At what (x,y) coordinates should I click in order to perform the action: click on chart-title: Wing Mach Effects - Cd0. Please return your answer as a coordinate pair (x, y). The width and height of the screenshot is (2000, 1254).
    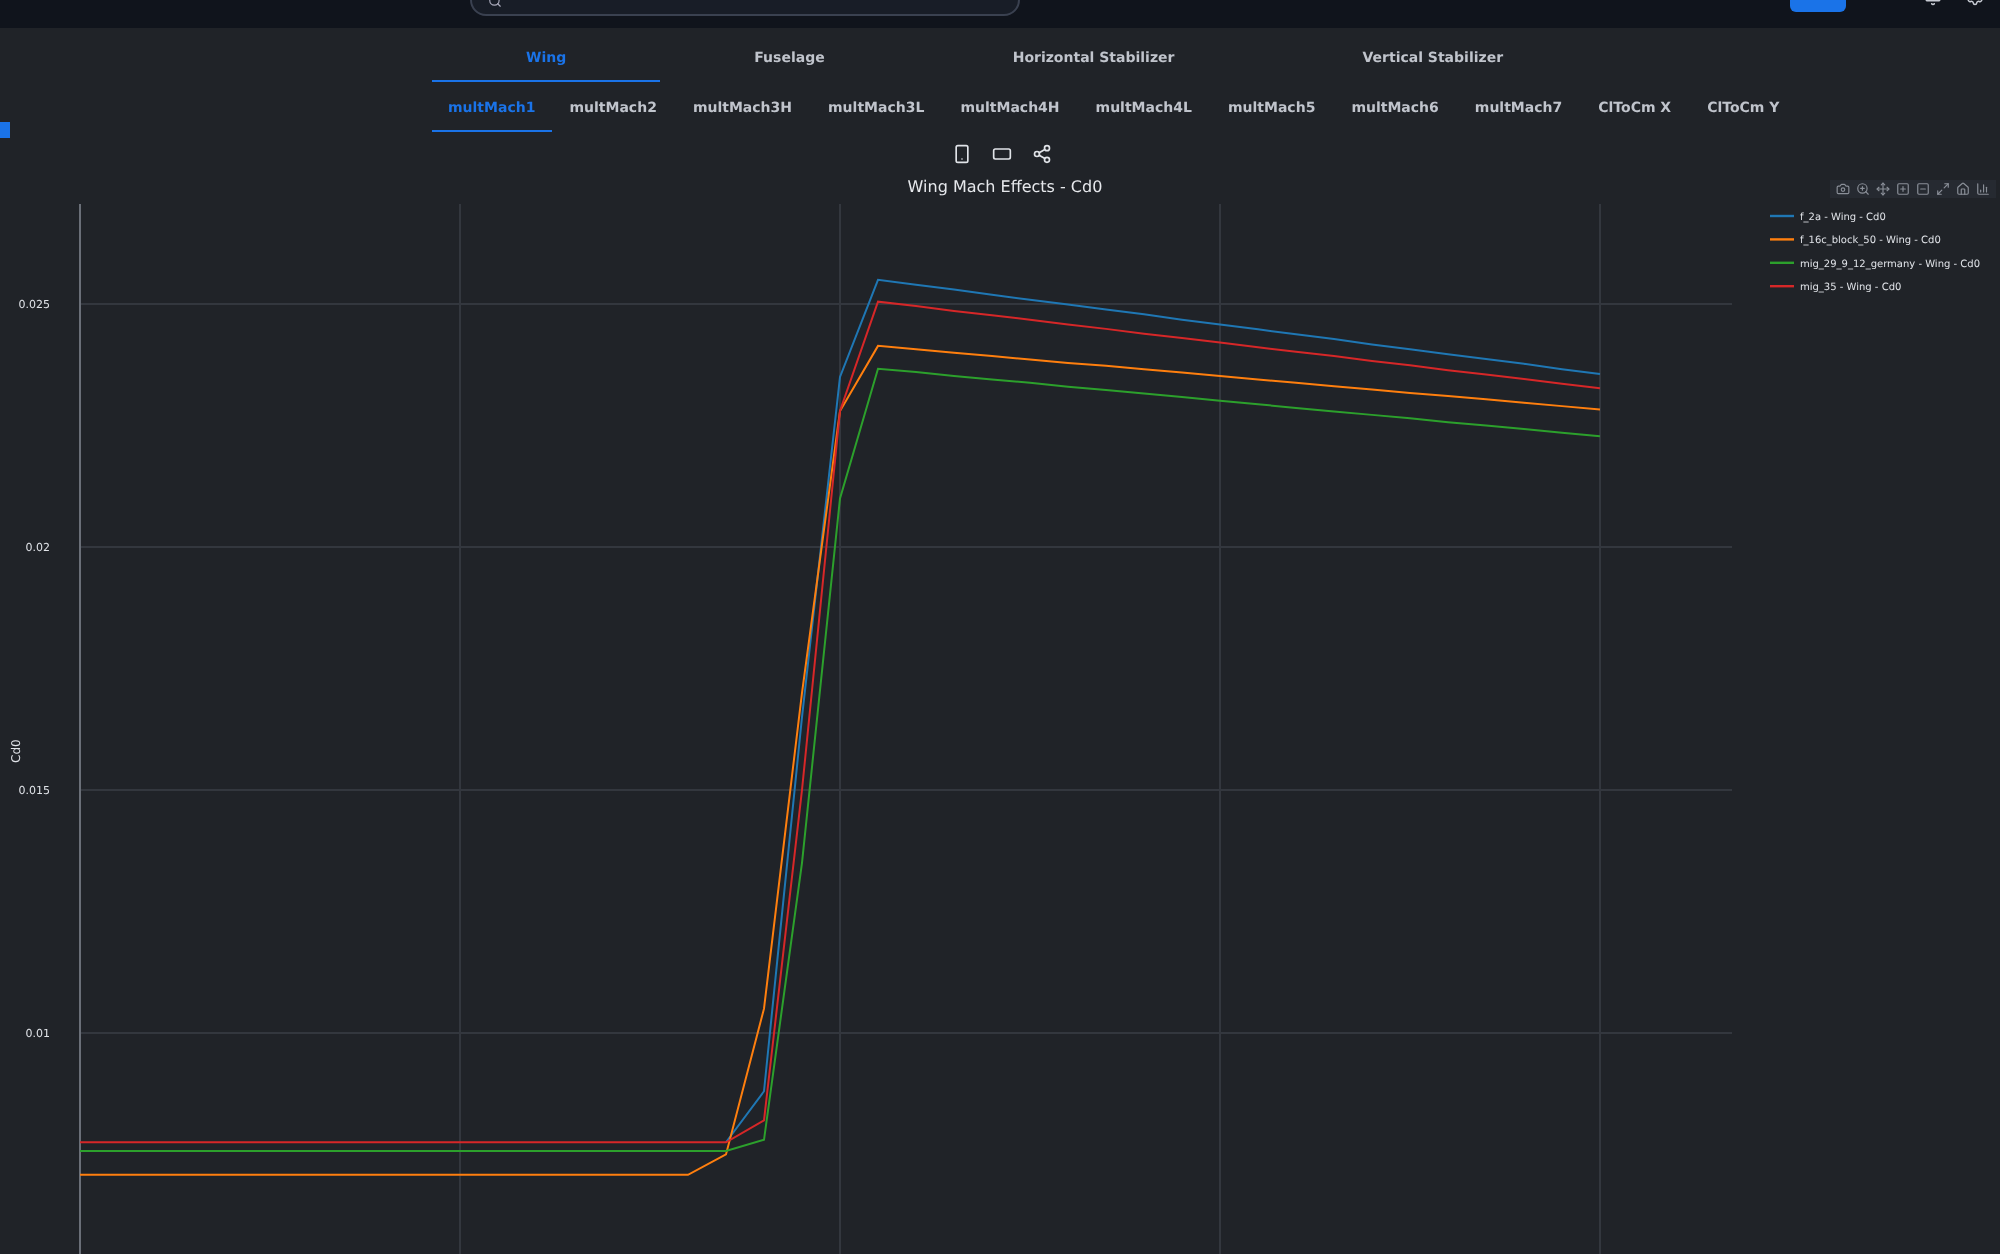
    Looking at the image, I should click on (1004, 187).